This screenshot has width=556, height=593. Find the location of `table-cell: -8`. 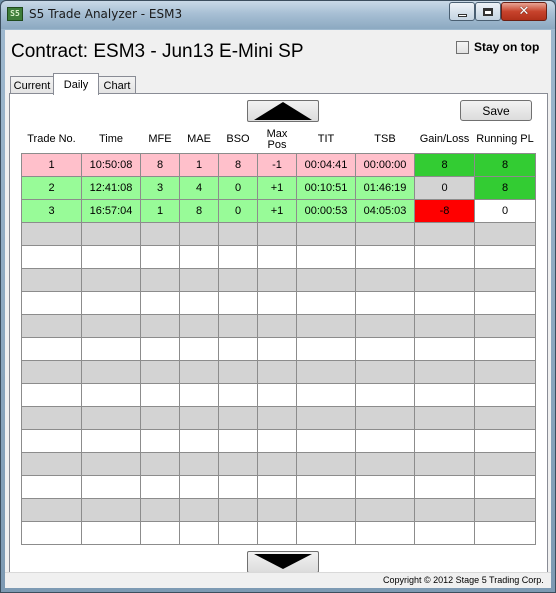

table-cell: -8 is located at coordinates (444, 210).